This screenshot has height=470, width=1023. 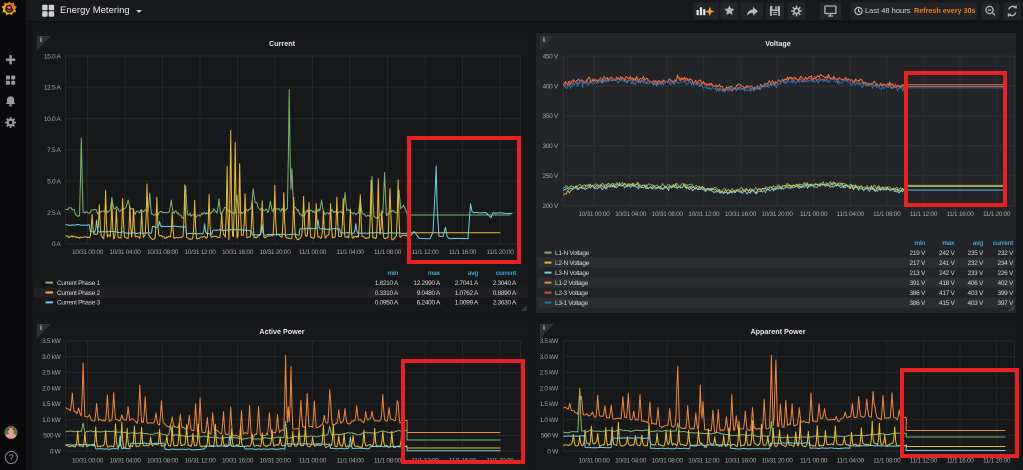 I want to click on svg-text: 232 V, so click(x=976, y=263).